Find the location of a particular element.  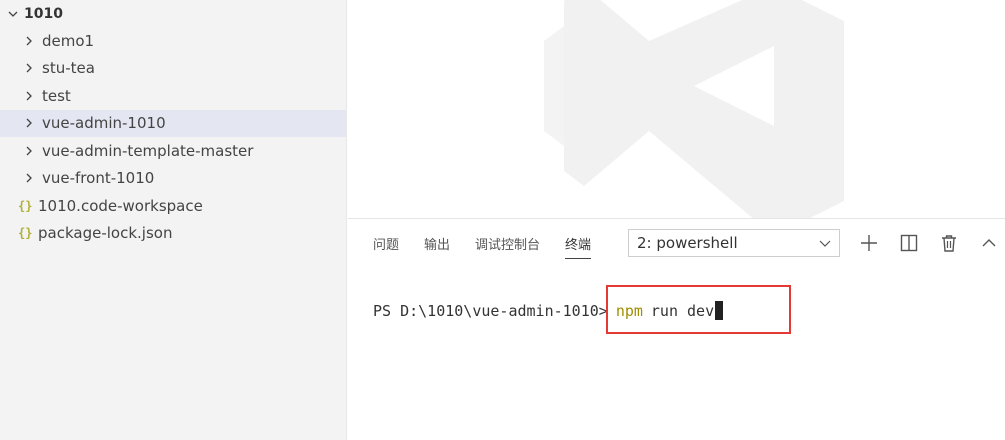

tree-item-demo1: demo1 is located at coordinates (173, 41).